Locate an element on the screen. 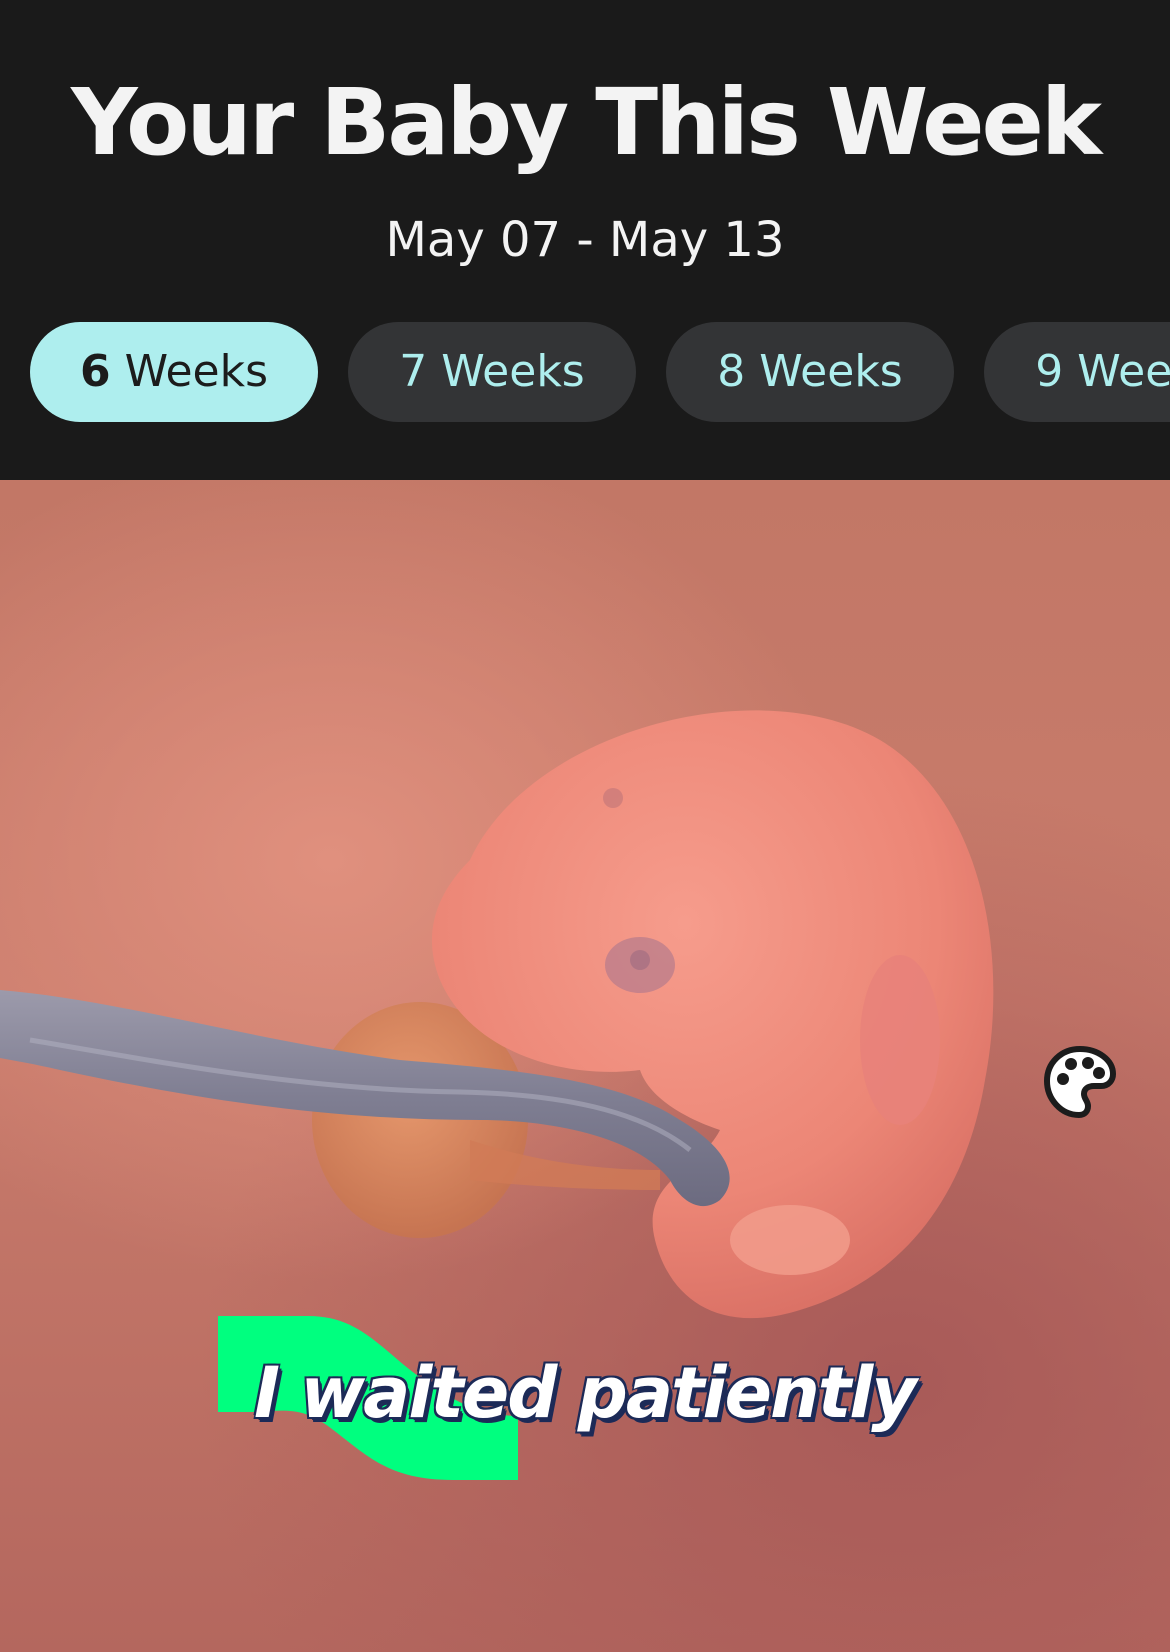 This screenshot has width=1170, height=1652. palette-button is located at coordinates (1080, 1082).